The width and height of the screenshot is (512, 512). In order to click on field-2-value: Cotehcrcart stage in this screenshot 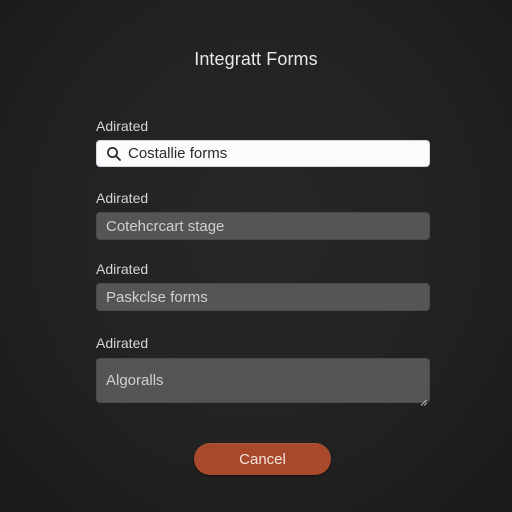, I will do `click(165, 226)`.